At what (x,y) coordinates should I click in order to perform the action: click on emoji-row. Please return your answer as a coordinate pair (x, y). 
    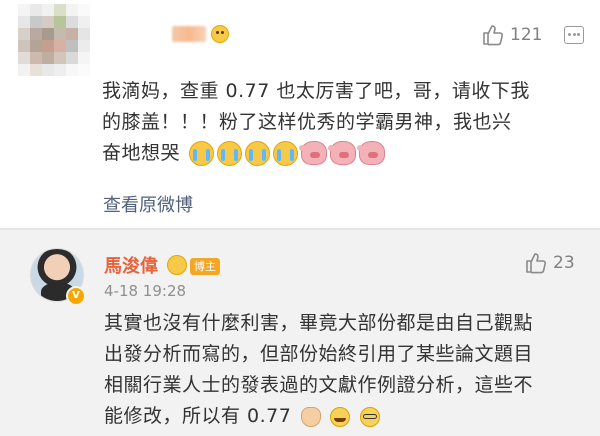
    Looking at the image, I should click on (286, 153).